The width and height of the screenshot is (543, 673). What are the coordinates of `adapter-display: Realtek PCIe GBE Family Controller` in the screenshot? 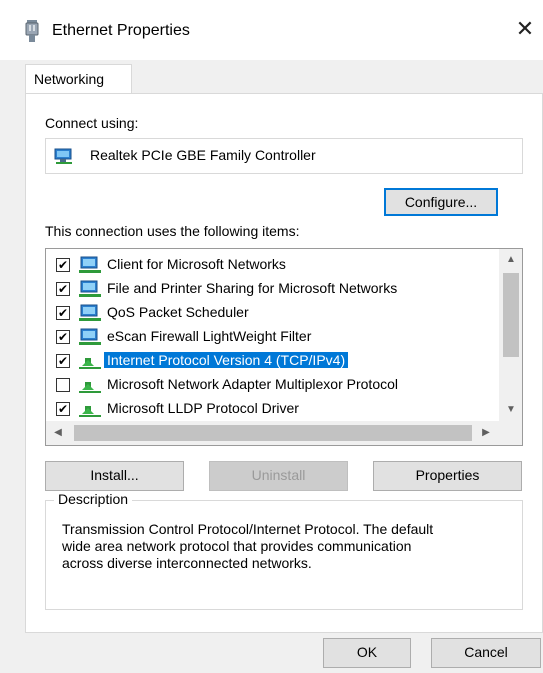 It's located at (284, 156).